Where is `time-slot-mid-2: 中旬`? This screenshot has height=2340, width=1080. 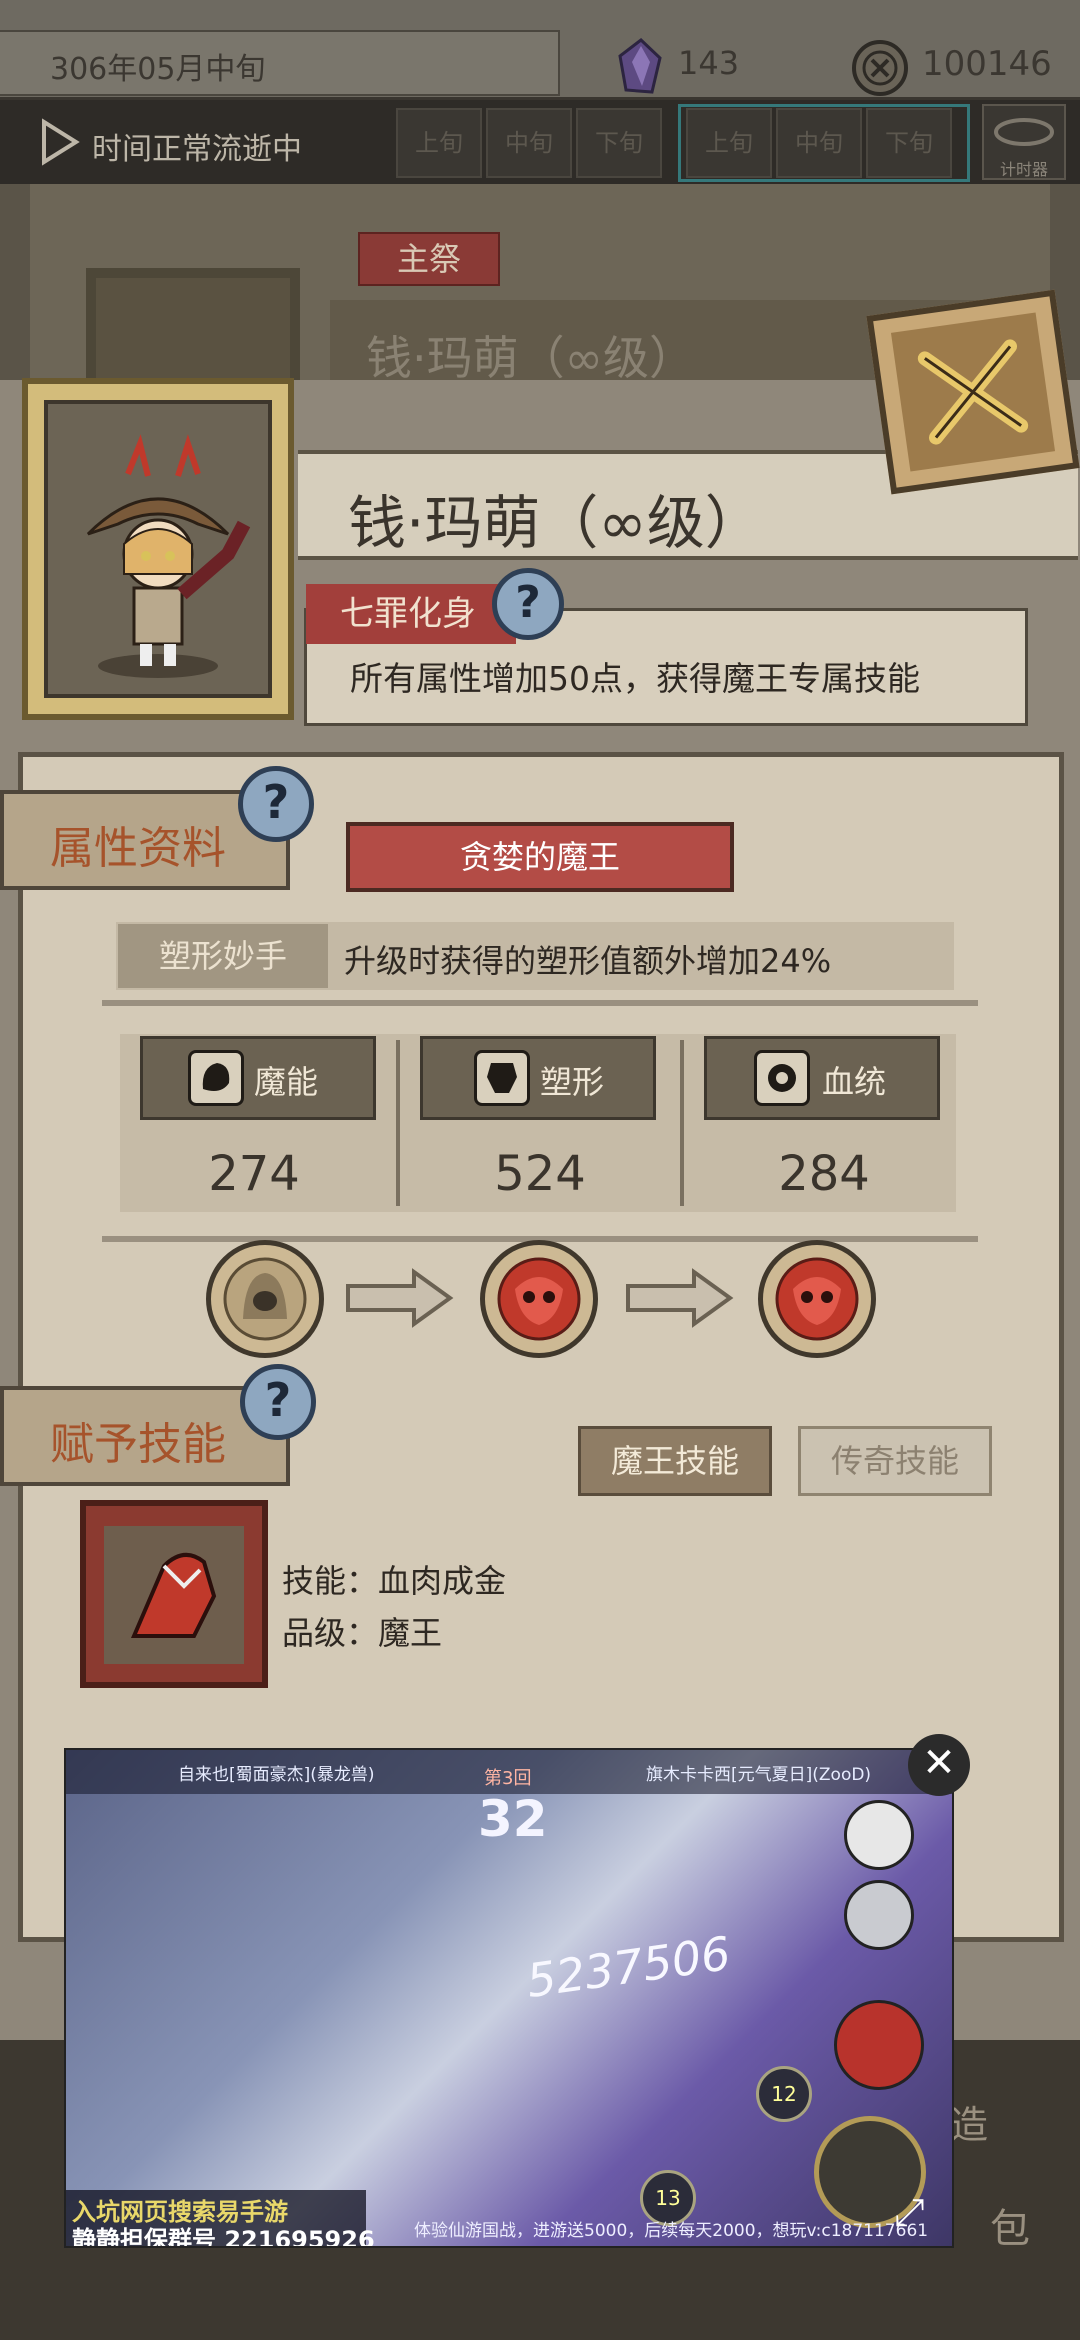
time-slot-mid-2: 中旬 is located at coordinates (819, 143).